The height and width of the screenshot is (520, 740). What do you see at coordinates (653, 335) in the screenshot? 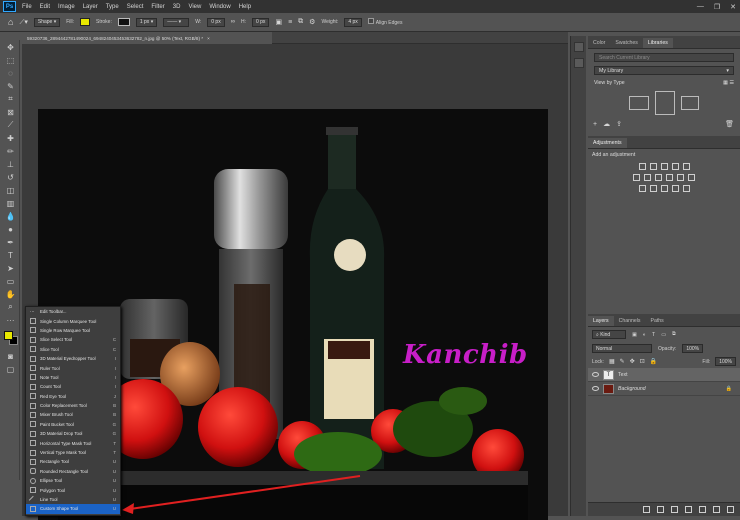
I see `filter-type-icon: T` at bounding box center [653, 335].